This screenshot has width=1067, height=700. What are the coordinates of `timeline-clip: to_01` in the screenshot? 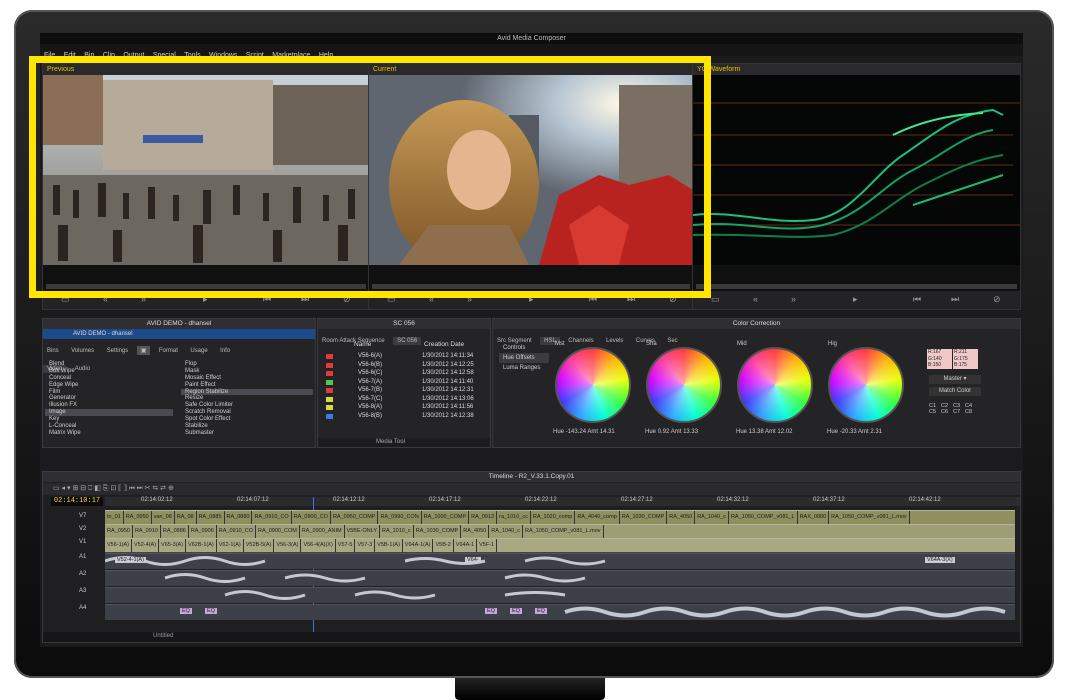 It's located at (114, 517).